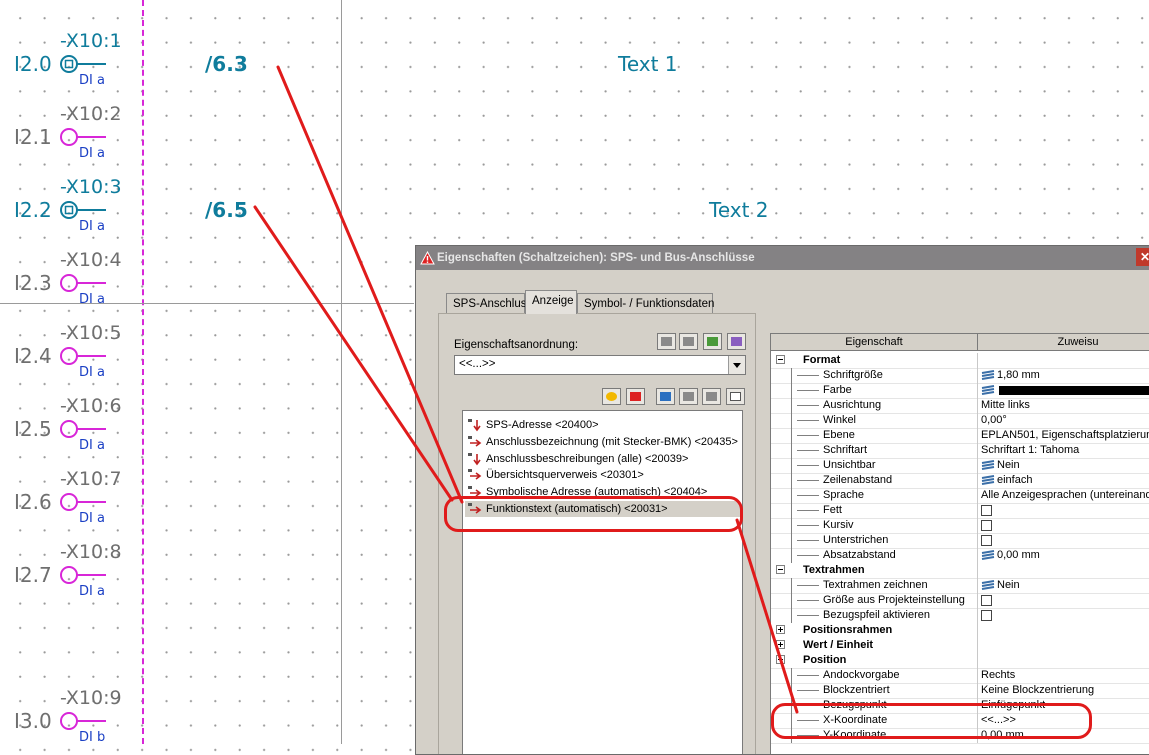  What do you see at coordinates (551, 302) in the screenshot?
I see `tab-anzeige: Anzeige` at bounding box center [551, 302].